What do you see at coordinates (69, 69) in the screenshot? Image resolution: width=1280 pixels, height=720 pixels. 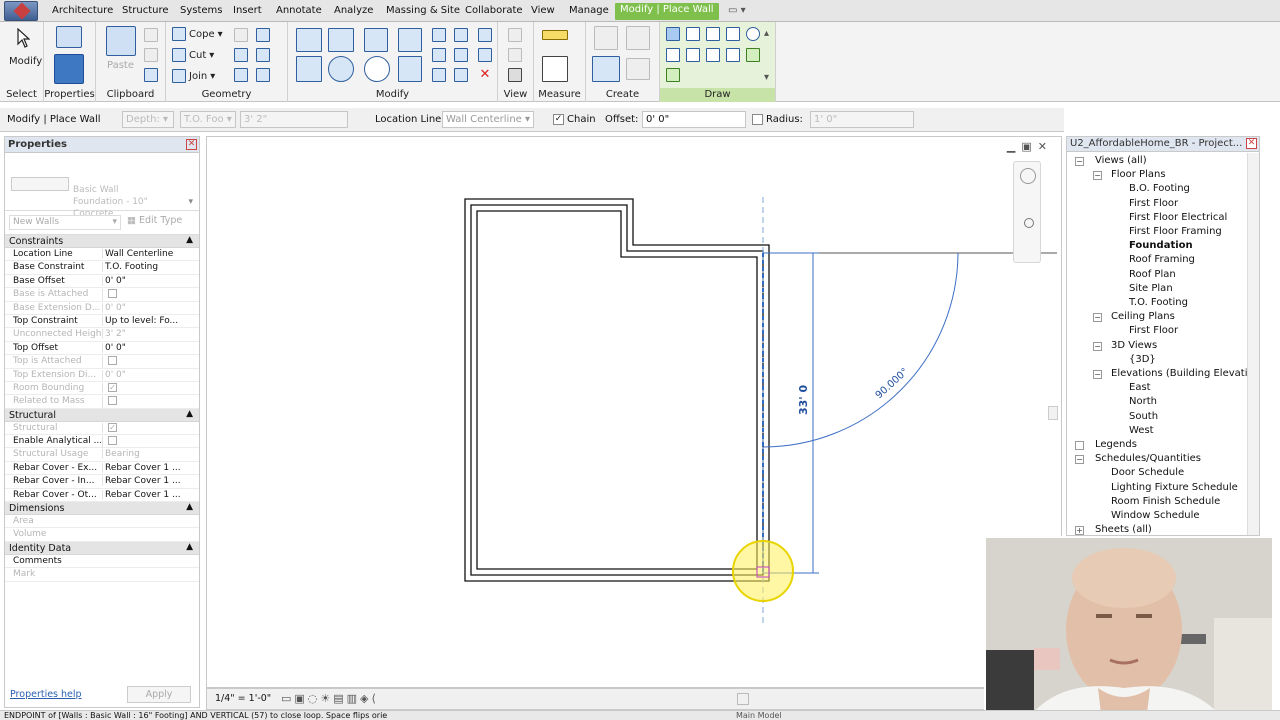 I see `properties-palette-icon` at bounding box center [69, 69].